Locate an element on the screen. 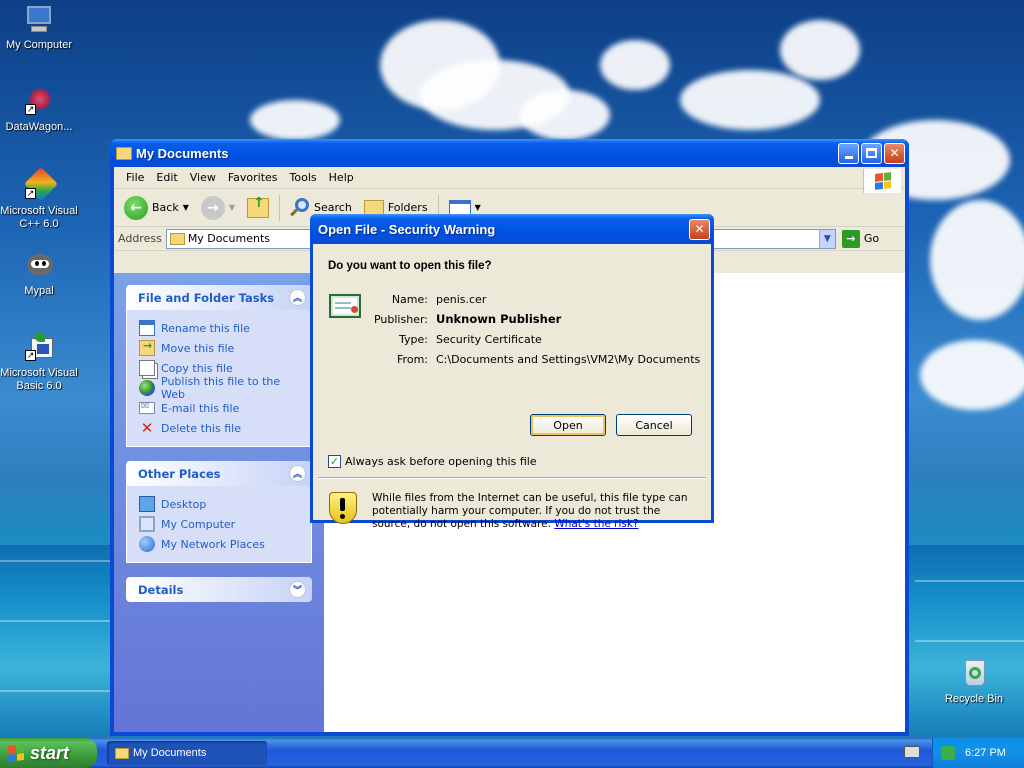  desktop-icon-visual-basic: ↗ Microsoft Visual Basic 6.0 is located at coordinates (39, 362).